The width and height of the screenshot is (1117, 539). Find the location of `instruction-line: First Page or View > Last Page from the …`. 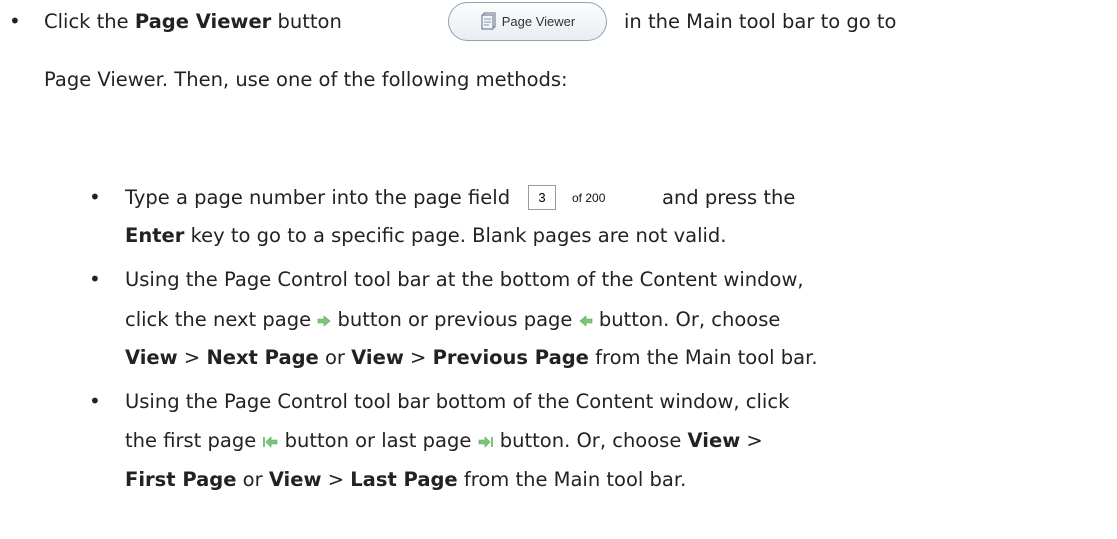

instruction-line: First Page or View > Last Page from the … is located at coordinates (405, 479).